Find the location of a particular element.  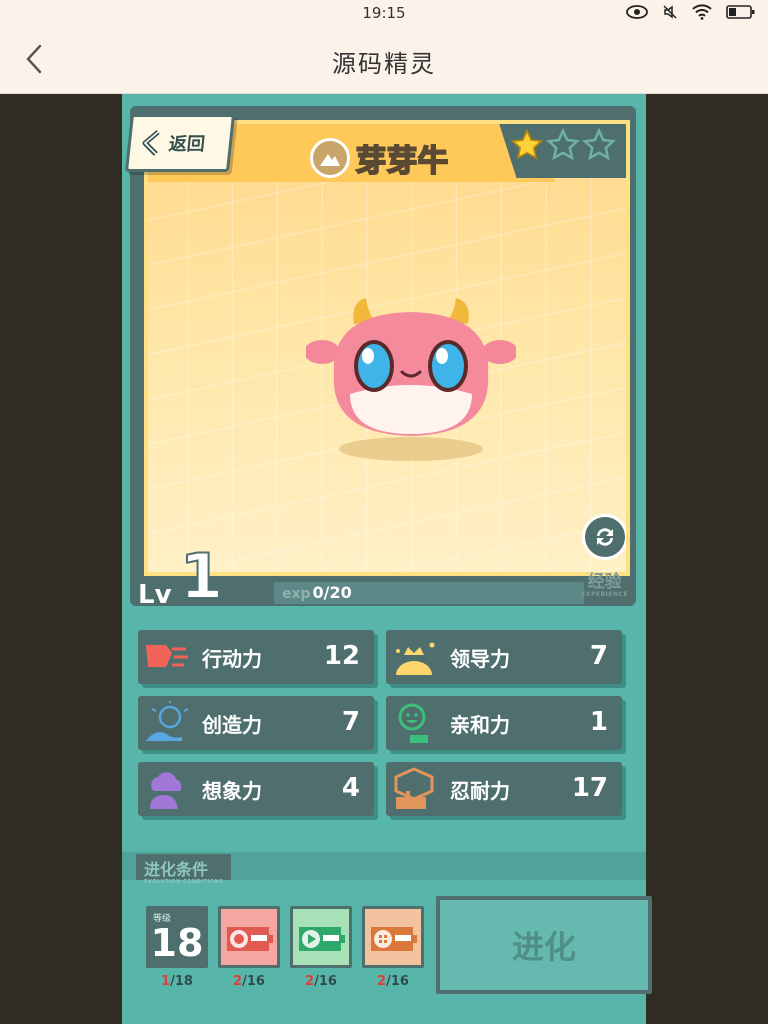

orange-token-box is located at coordinates (393, 937).